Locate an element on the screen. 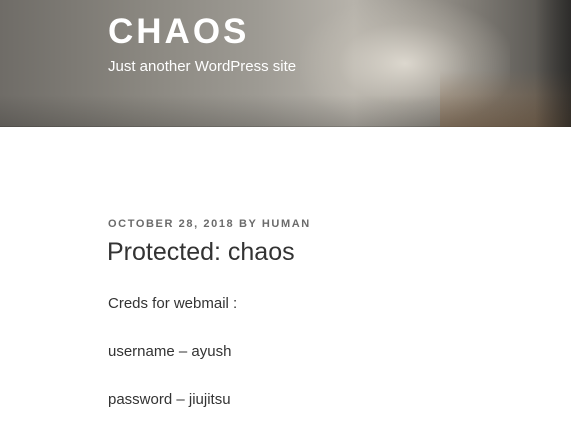  header-background-edge is located at coordinates (553, 63).